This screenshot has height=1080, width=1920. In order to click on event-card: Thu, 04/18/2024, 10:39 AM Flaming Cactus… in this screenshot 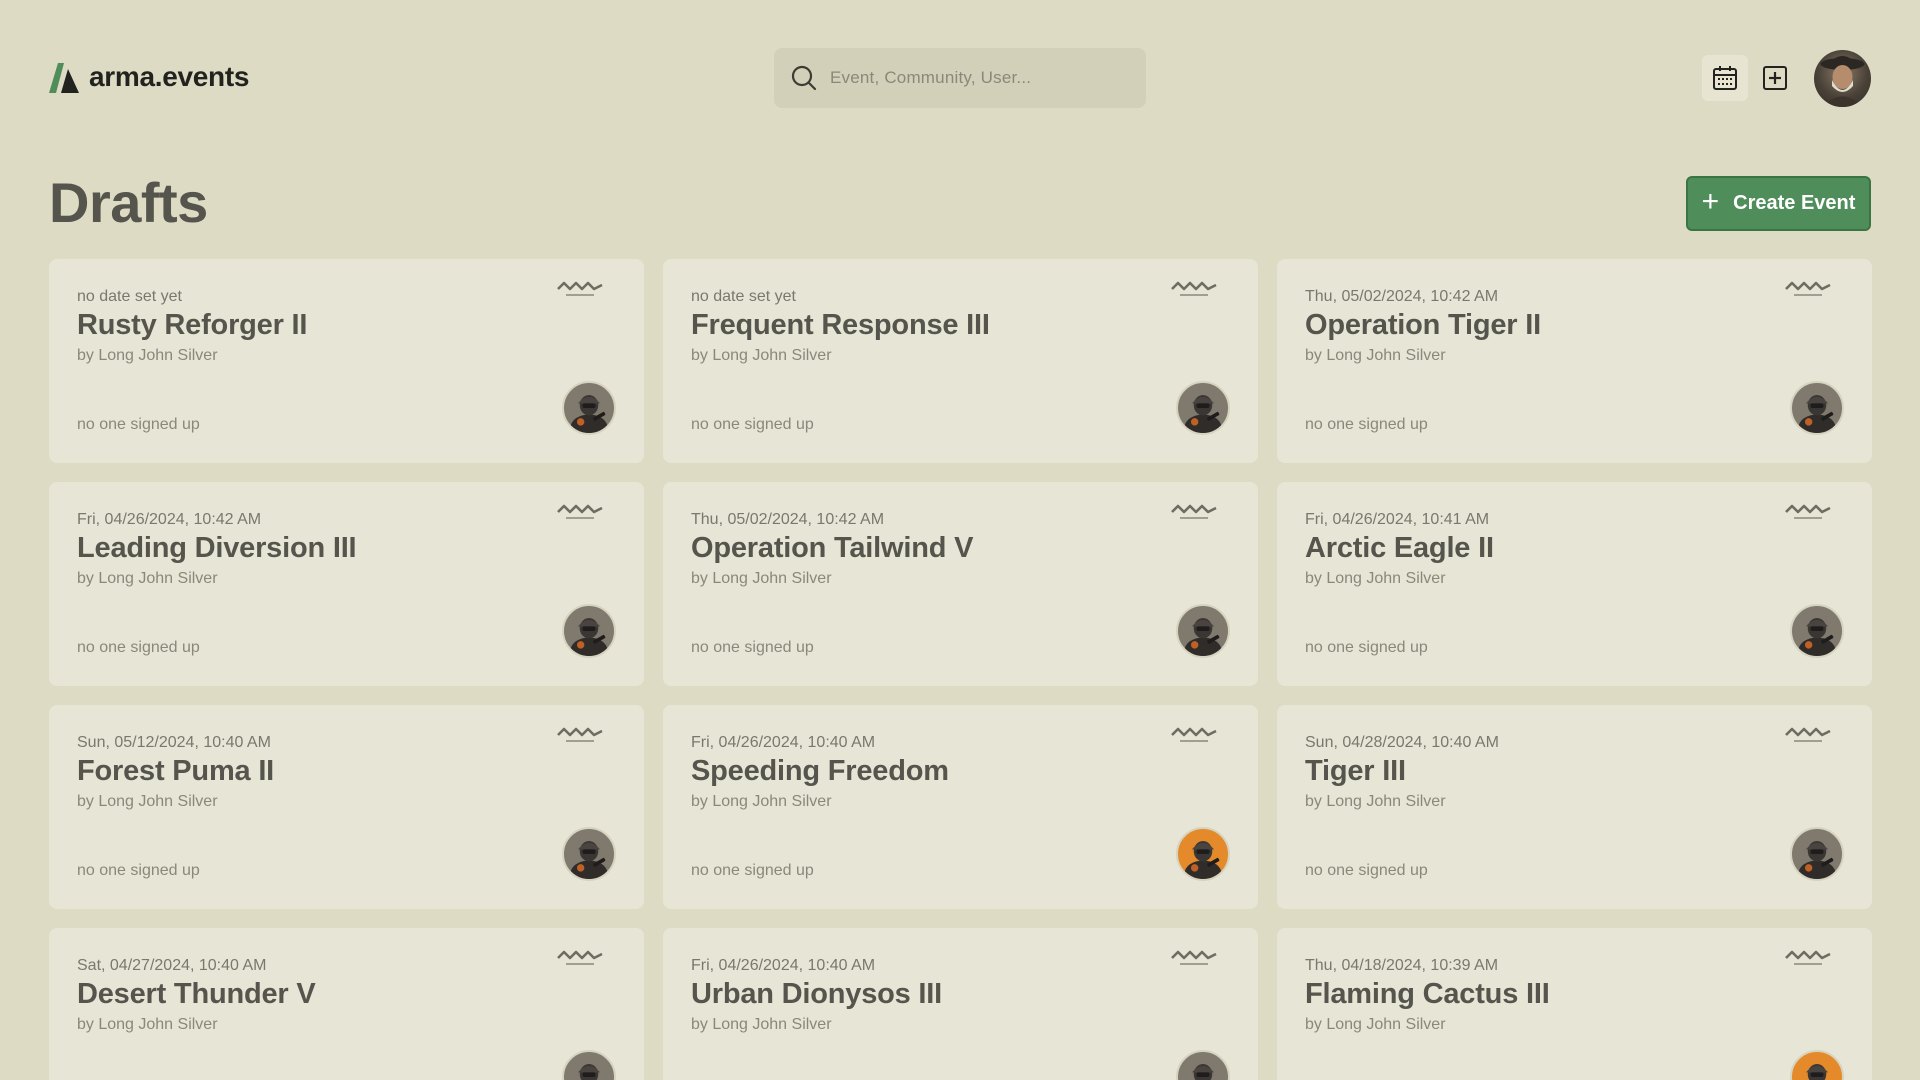, I will do `click(1574, 1004)`.